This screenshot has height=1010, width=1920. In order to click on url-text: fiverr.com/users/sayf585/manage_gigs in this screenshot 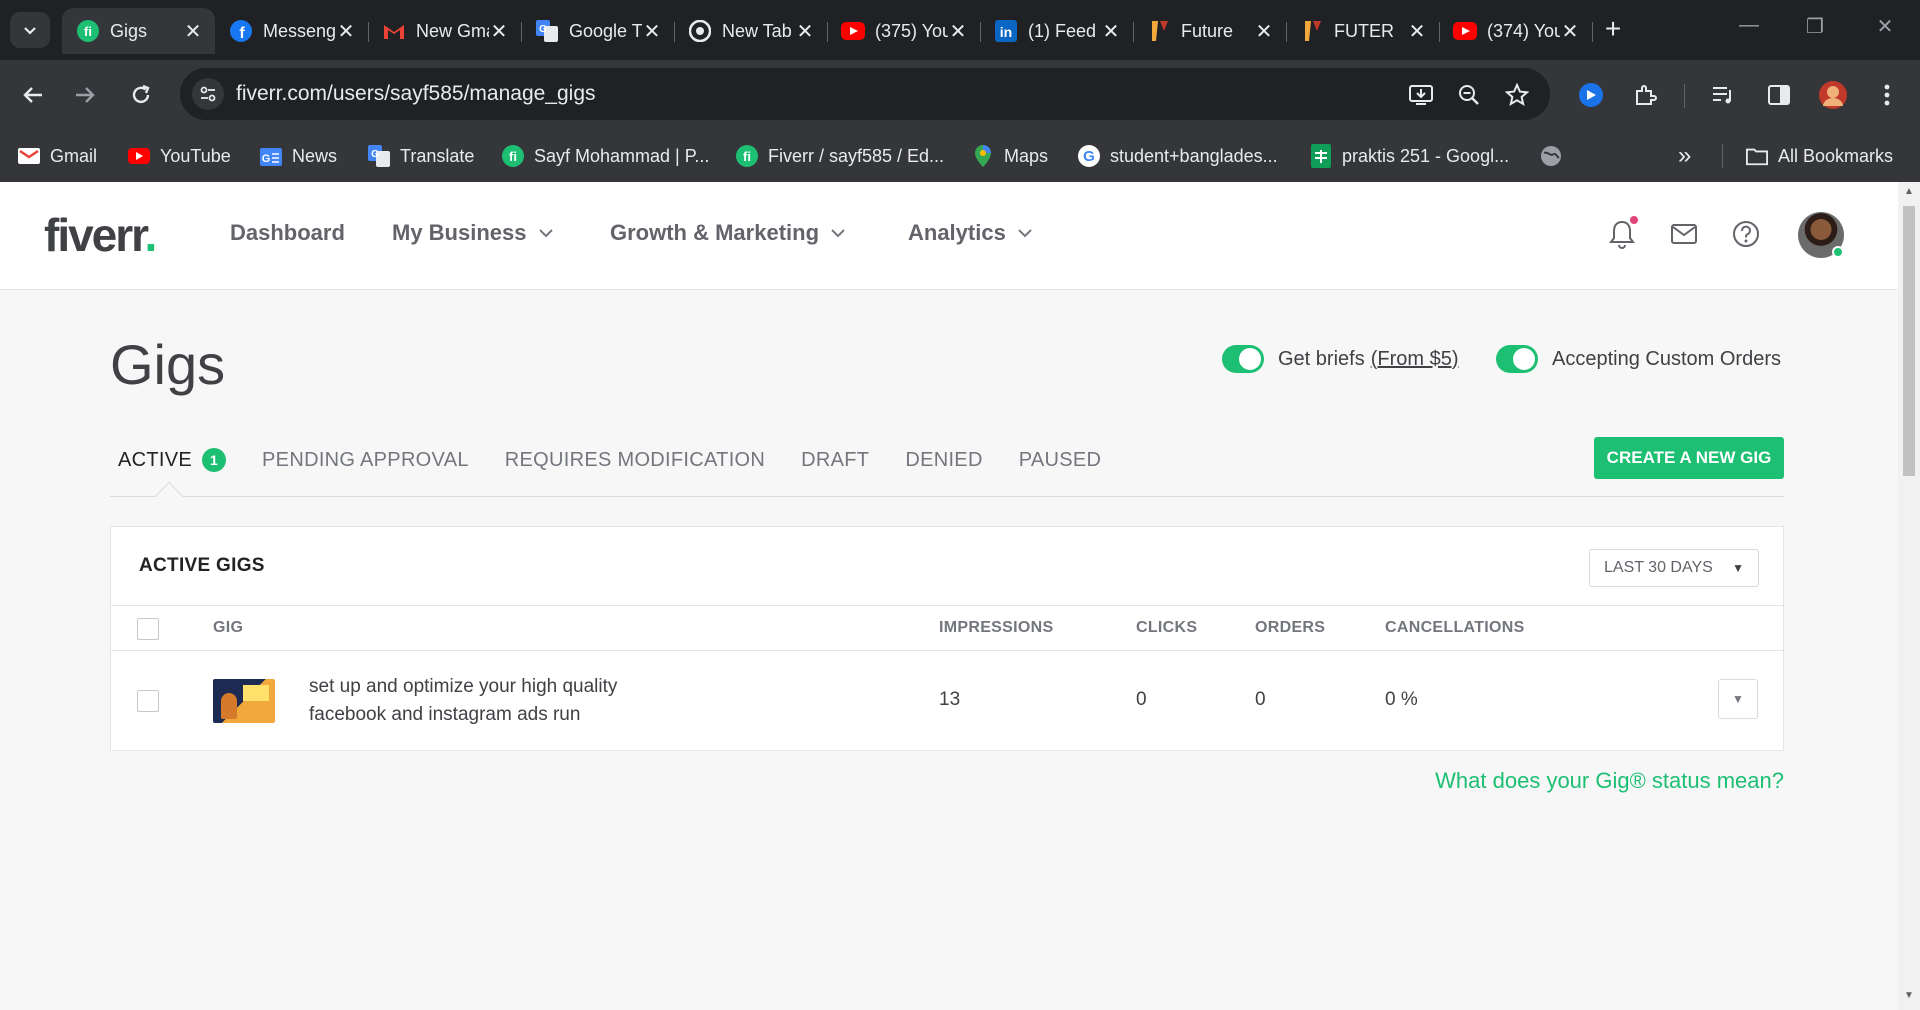, I will do `click(416, 94)`.